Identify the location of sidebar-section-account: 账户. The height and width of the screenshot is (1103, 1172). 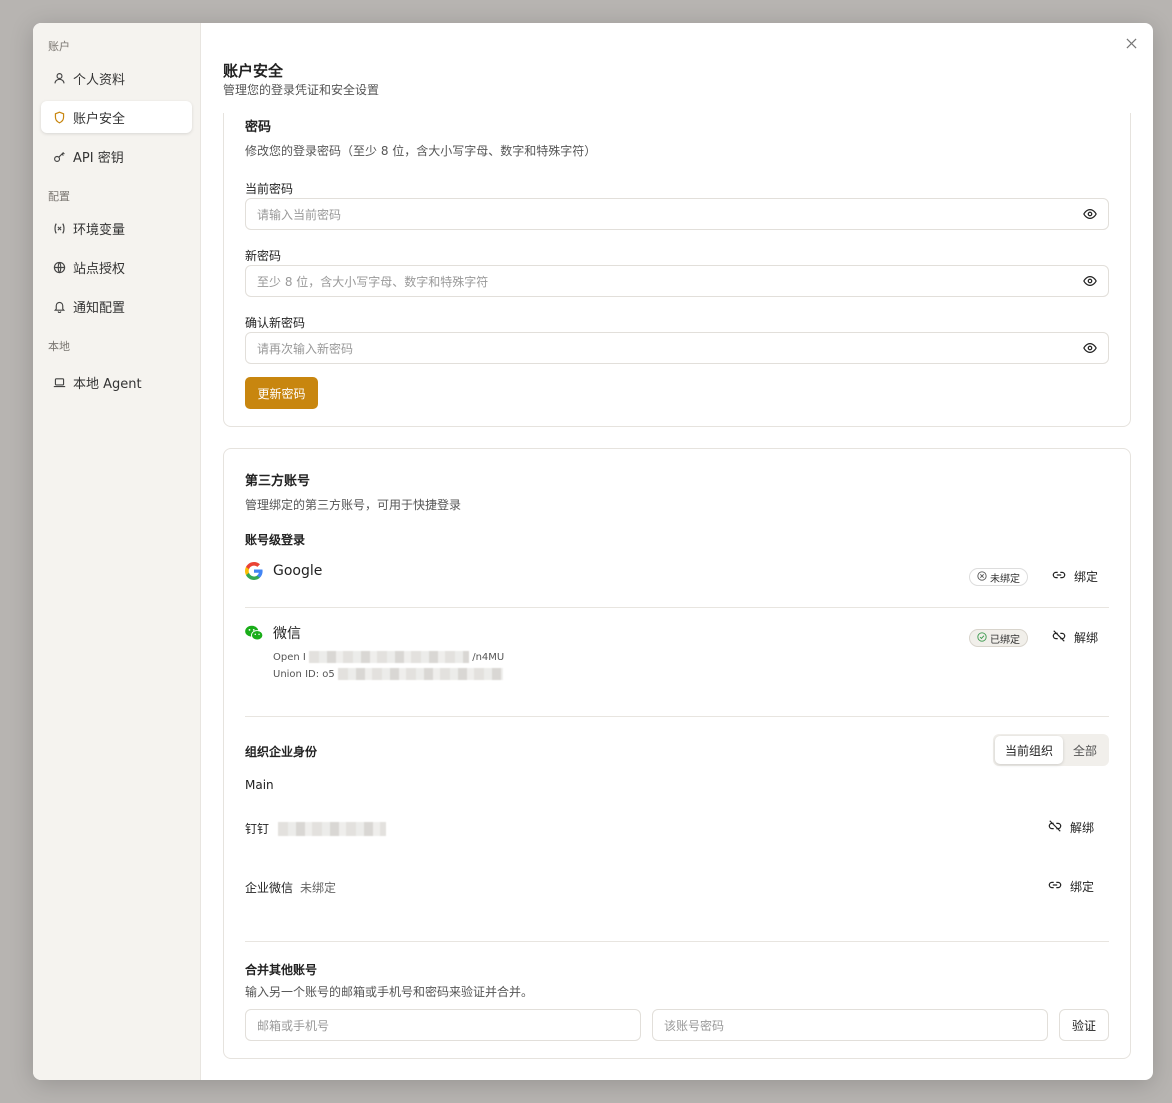
(59, 46).